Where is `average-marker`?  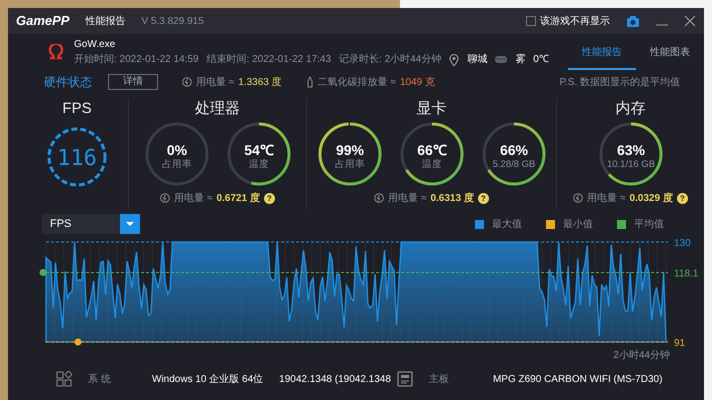 average-marker is located at coordinates (43, 272).